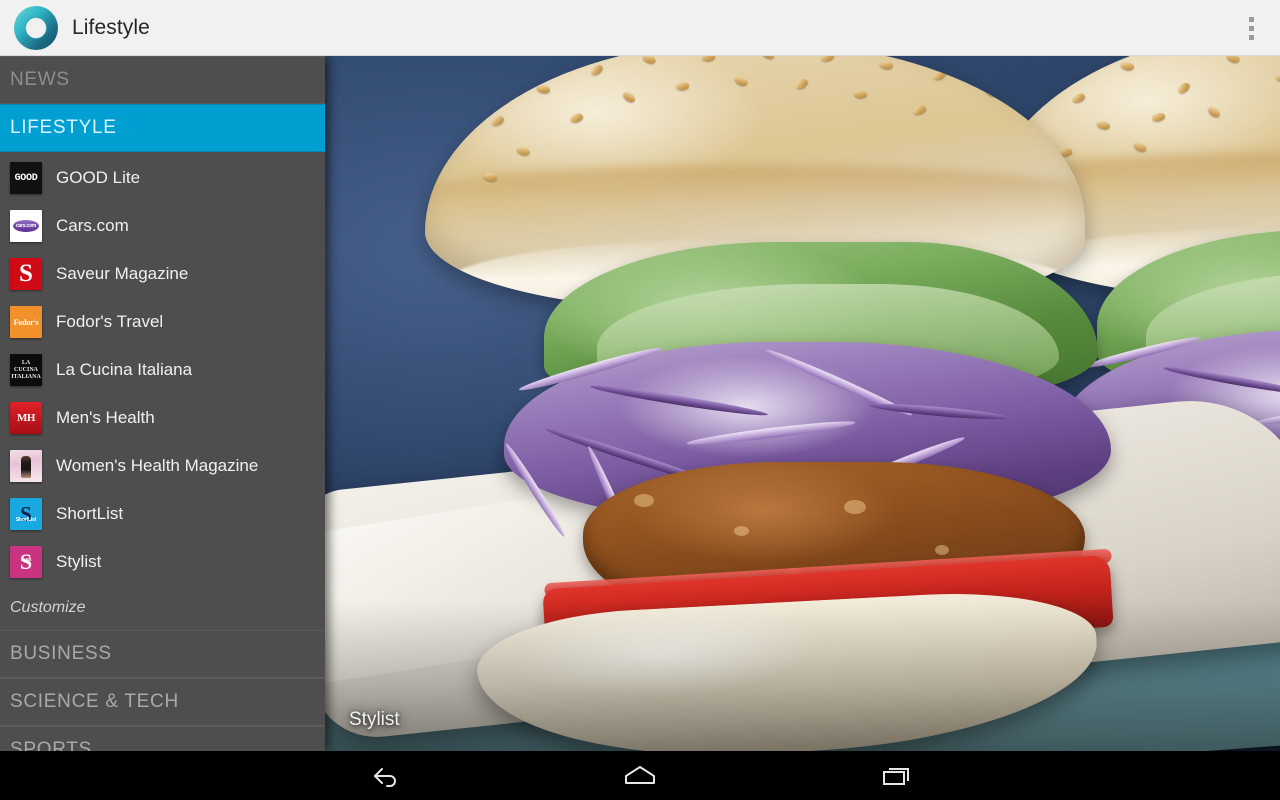 The height and width of the screenshot is (800, 1280). What do you see at coordinates (26, 274) in the screenshot?
I see `saveur-favicon: S` at bounding box center [26, 274].